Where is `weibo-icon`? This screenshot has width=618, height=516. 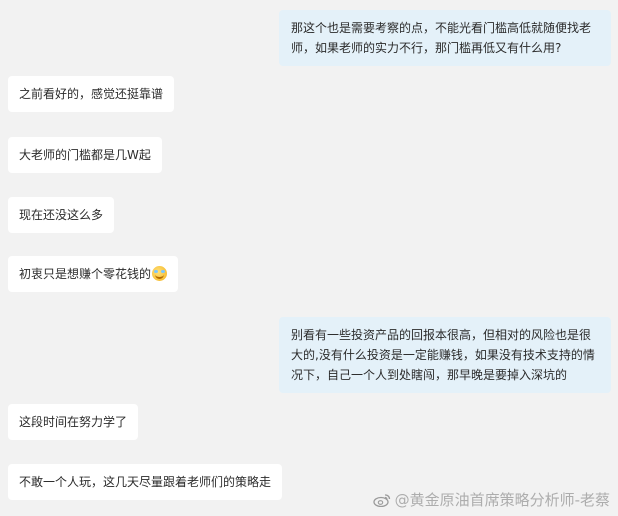 weibo-icon is located at coordinates (381, 500).